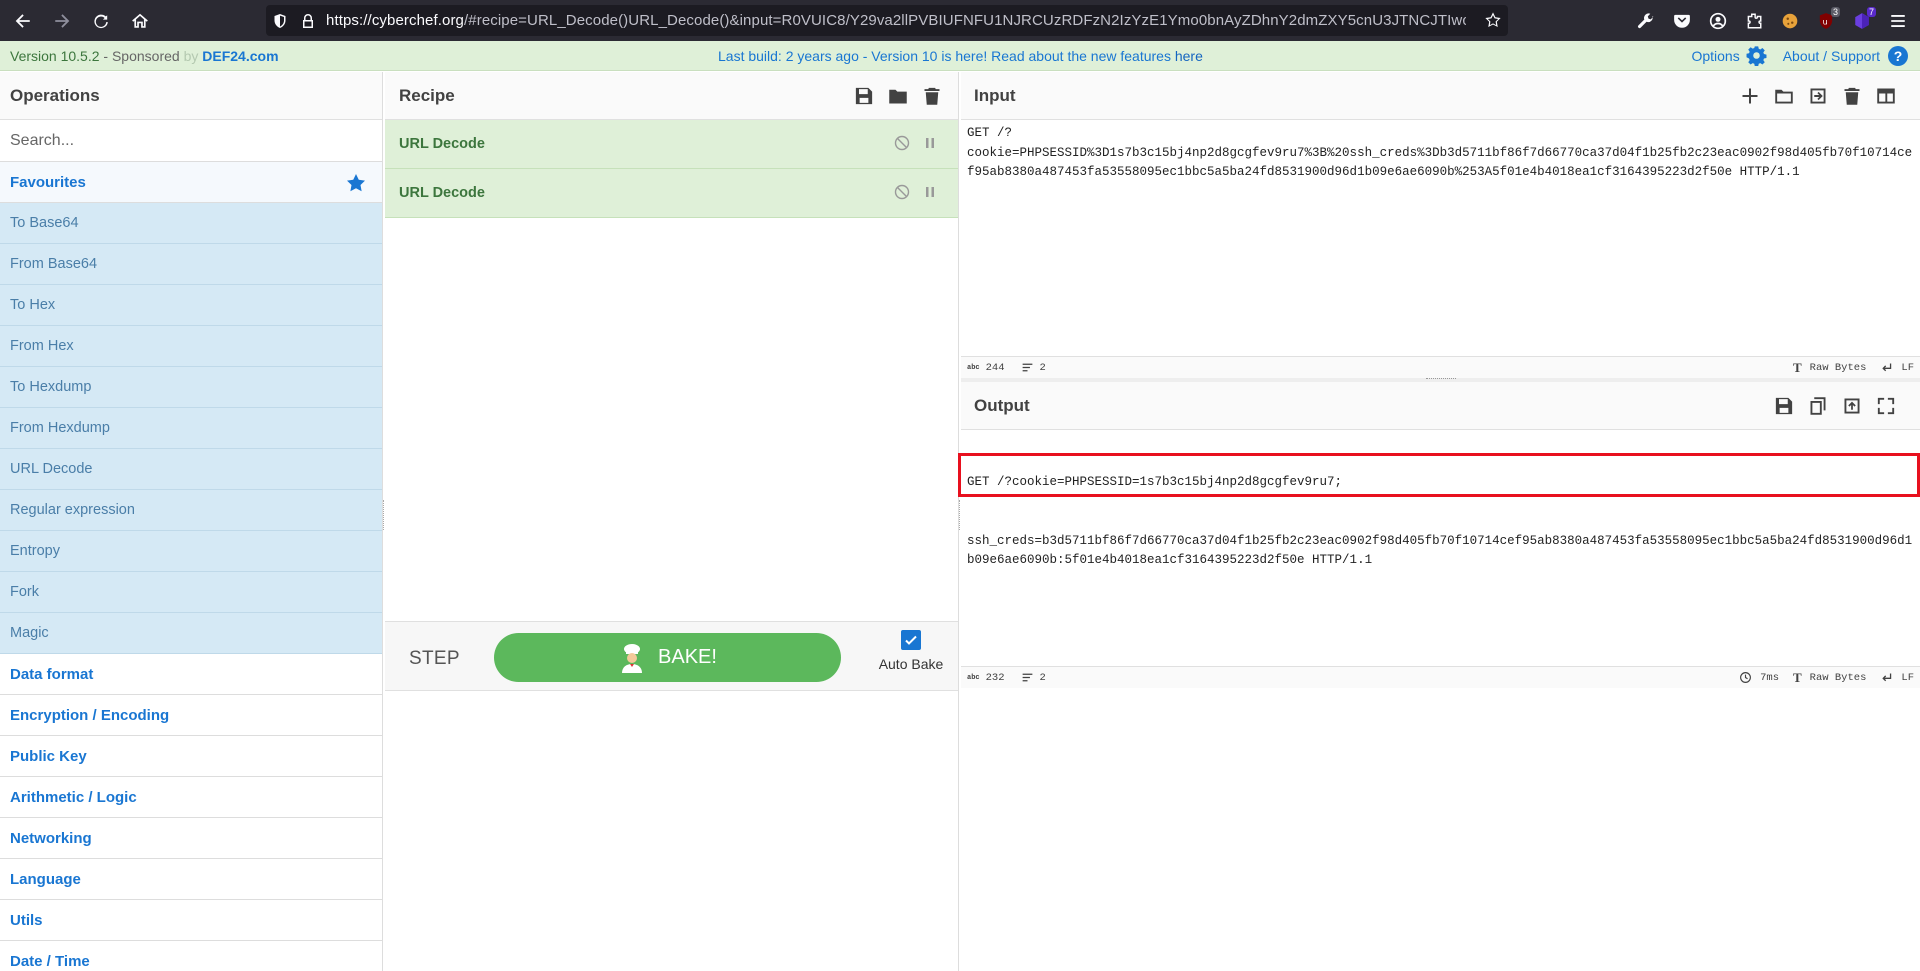 This screenshot has width=1920, height=971. What do you see at coordinates (1756, 55) in the screenshot?
I see `gear-icon` at bounding box center [1756, 55].